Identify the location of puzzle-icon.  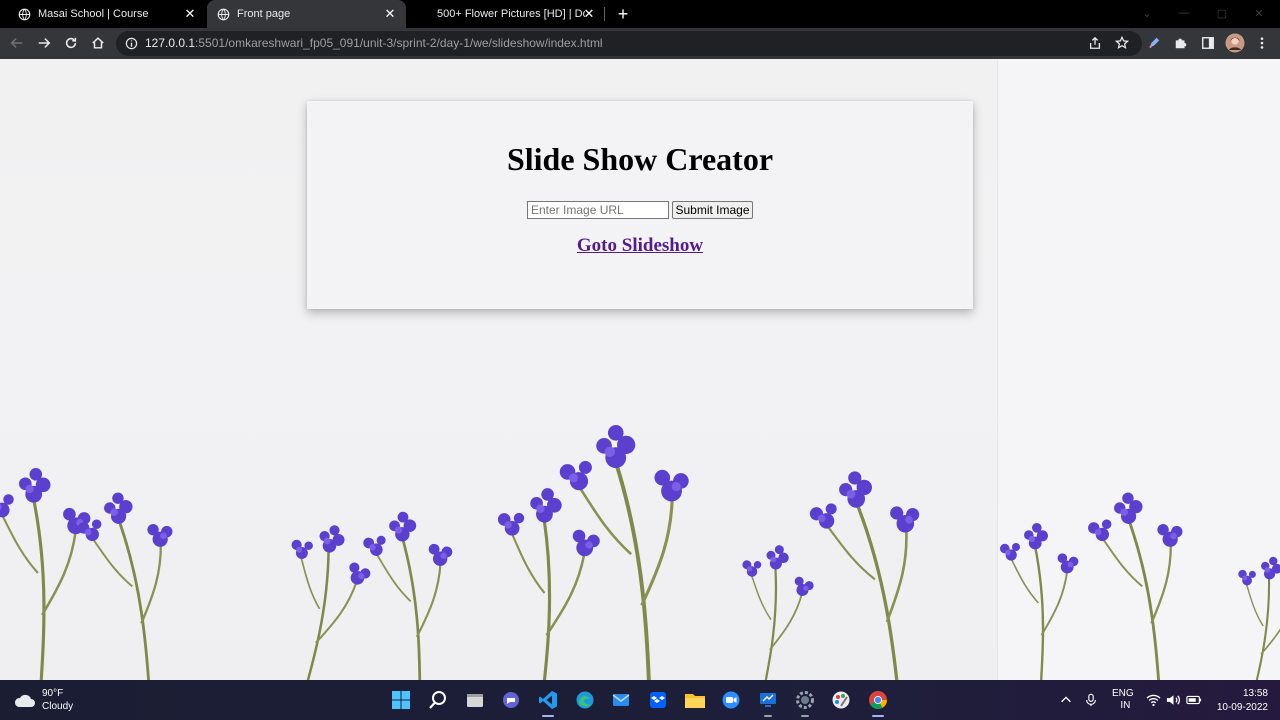
(1181, 43).